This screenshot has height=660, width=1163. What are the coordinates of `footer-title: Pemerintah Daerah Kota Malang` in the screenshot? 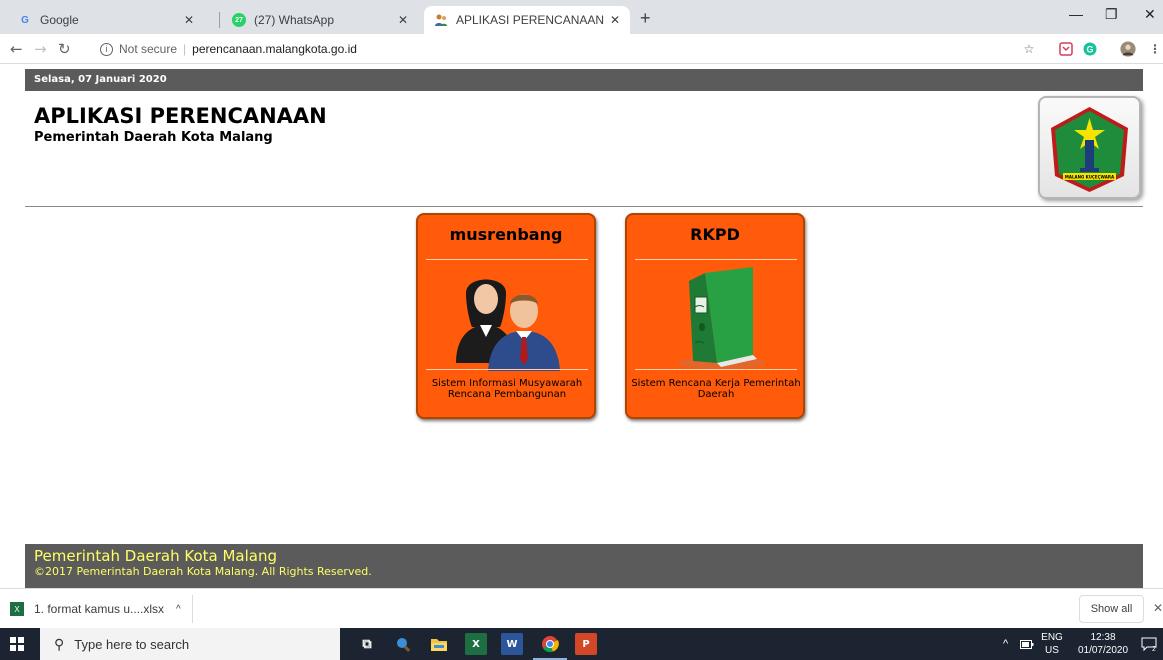 It's located at (156, 556).